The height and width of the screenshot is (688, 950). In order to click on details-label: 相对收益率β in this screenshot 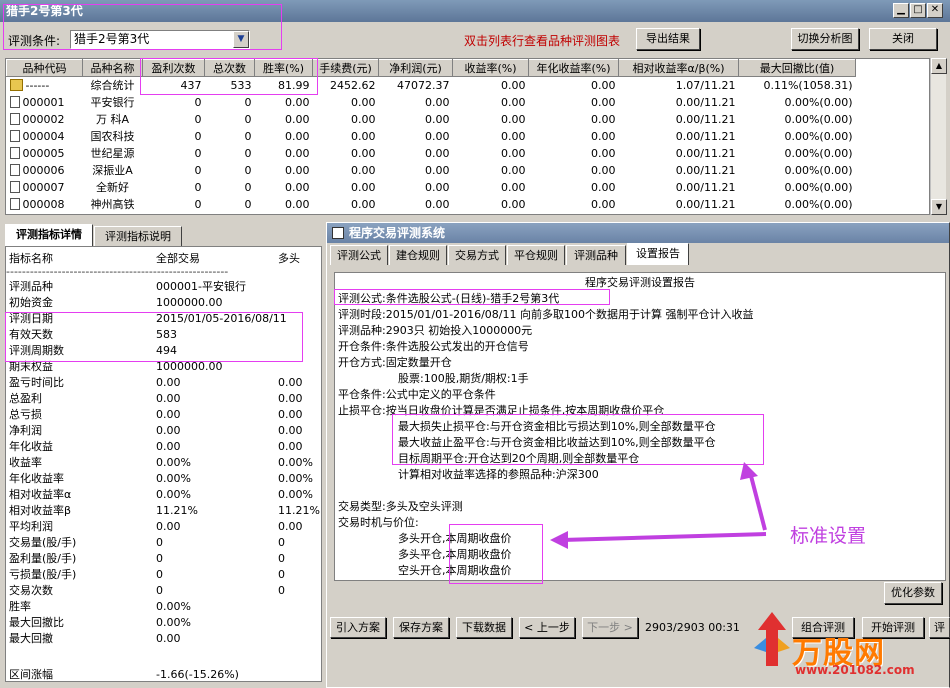, I will do `click(40, 510)`.